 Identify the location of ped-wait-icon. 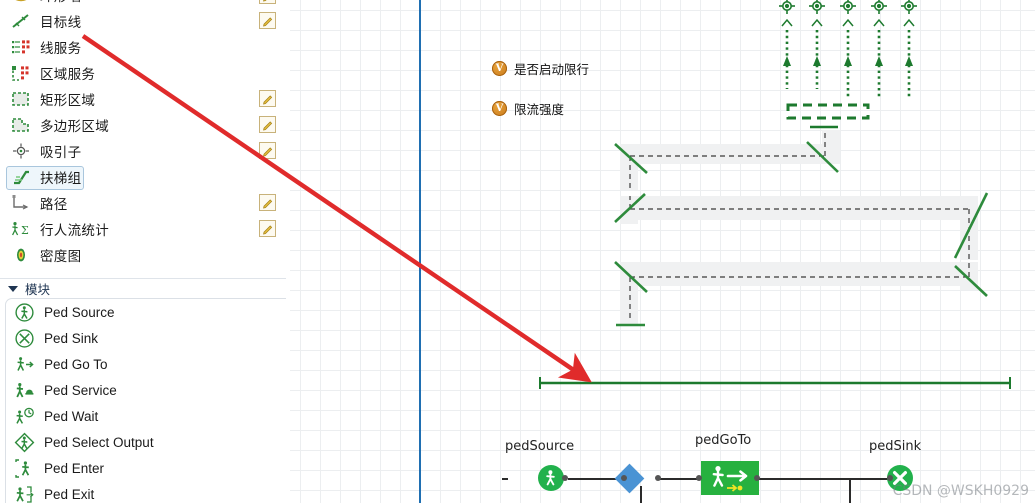
(24, 416).